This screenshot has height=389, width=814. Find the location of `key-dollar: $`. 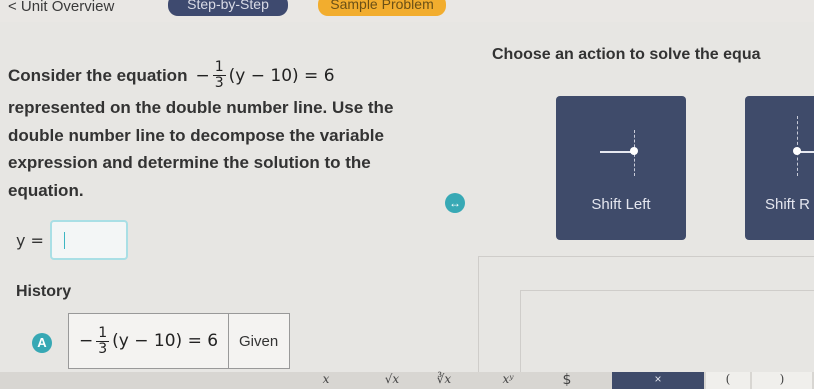

key-dollar: $ is located at coordinates (567, 380).